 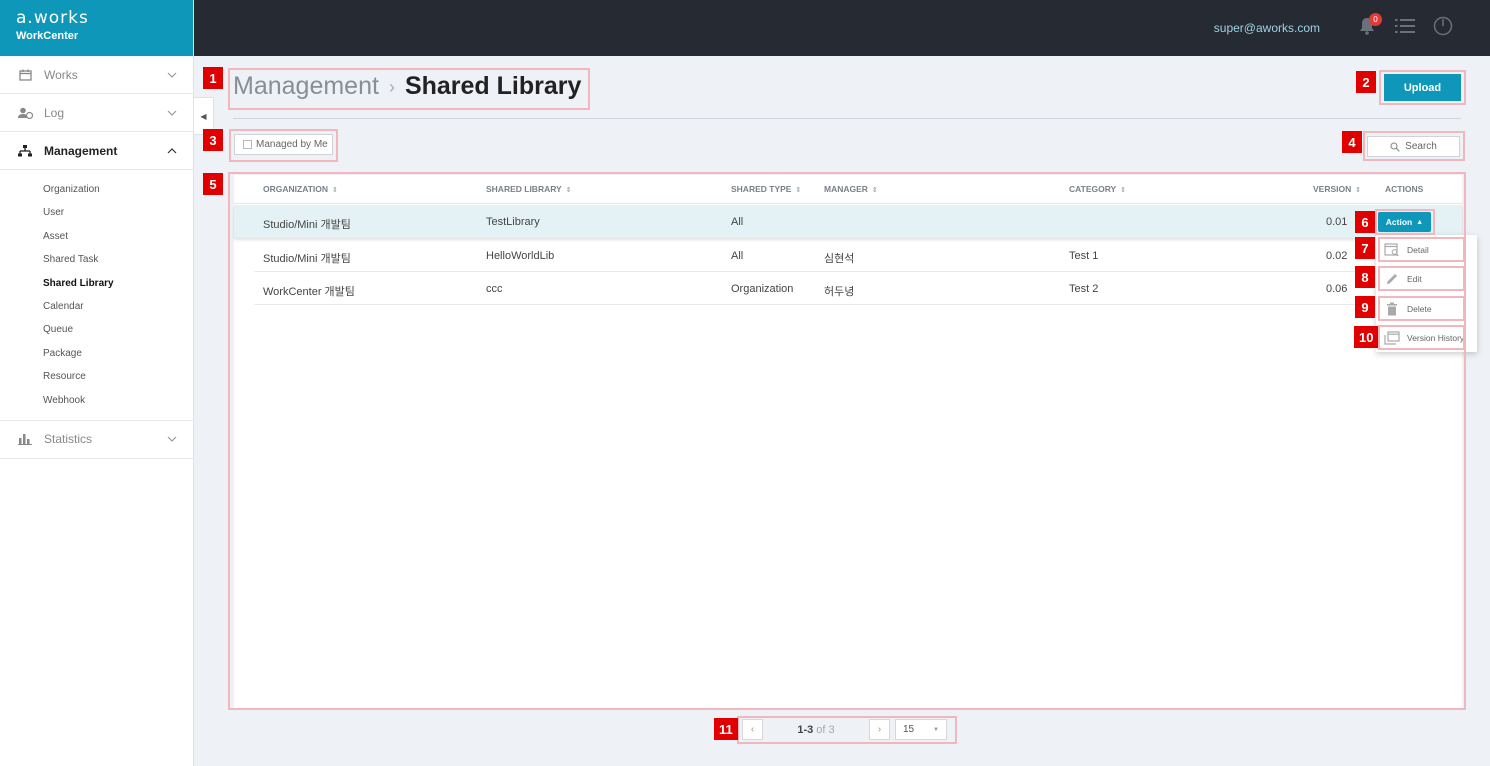 What do you see at coordinates (493, 86) in the screenshot?
I see `page-title: Shared Library` at bounding box center [493, 86].